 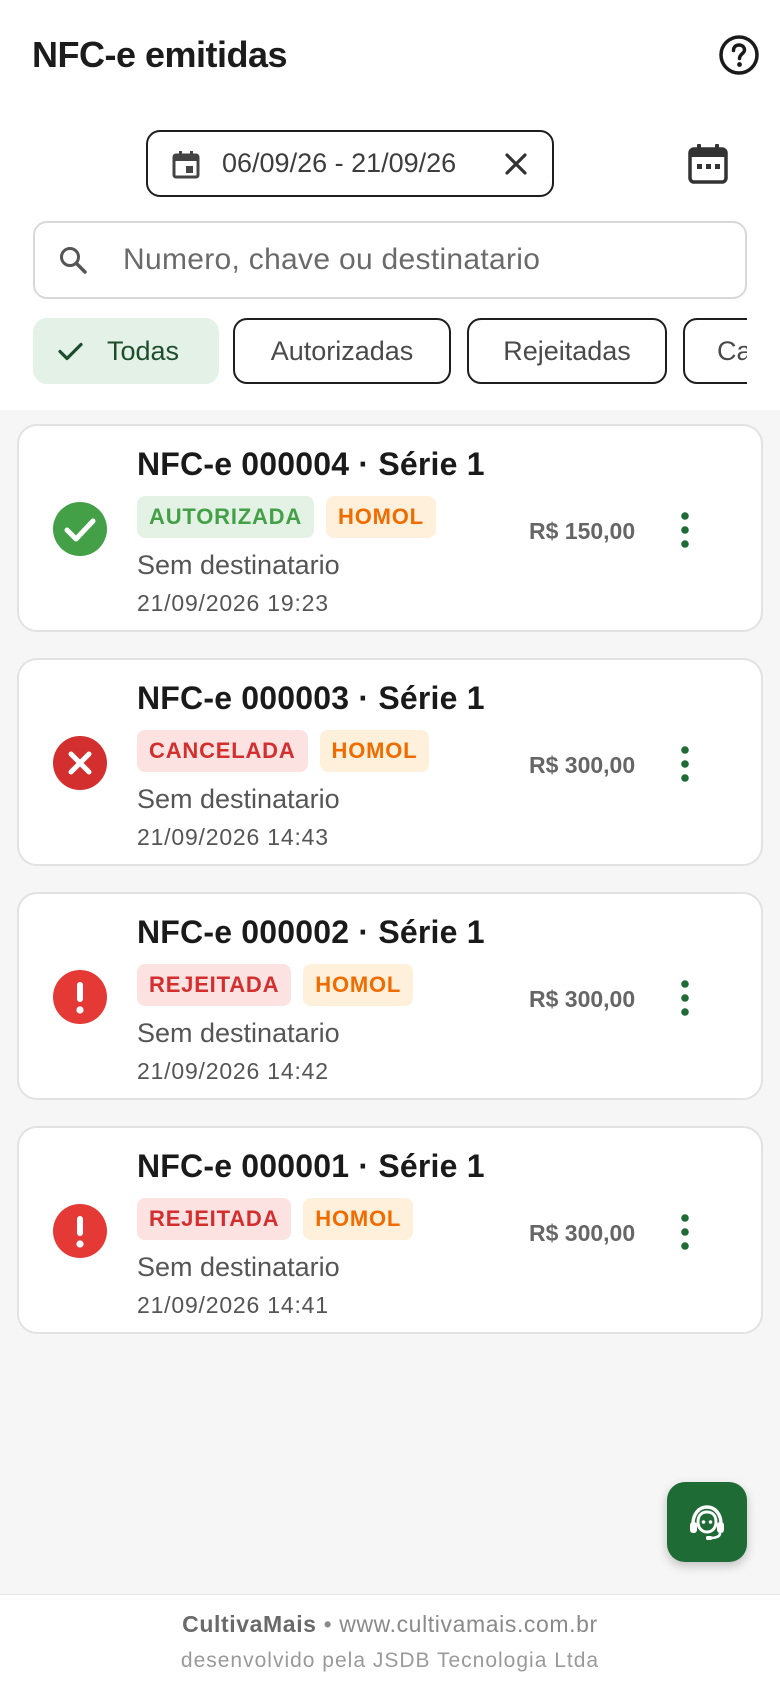 I want to click on check-circle-icon, so click(x=80, y=529).